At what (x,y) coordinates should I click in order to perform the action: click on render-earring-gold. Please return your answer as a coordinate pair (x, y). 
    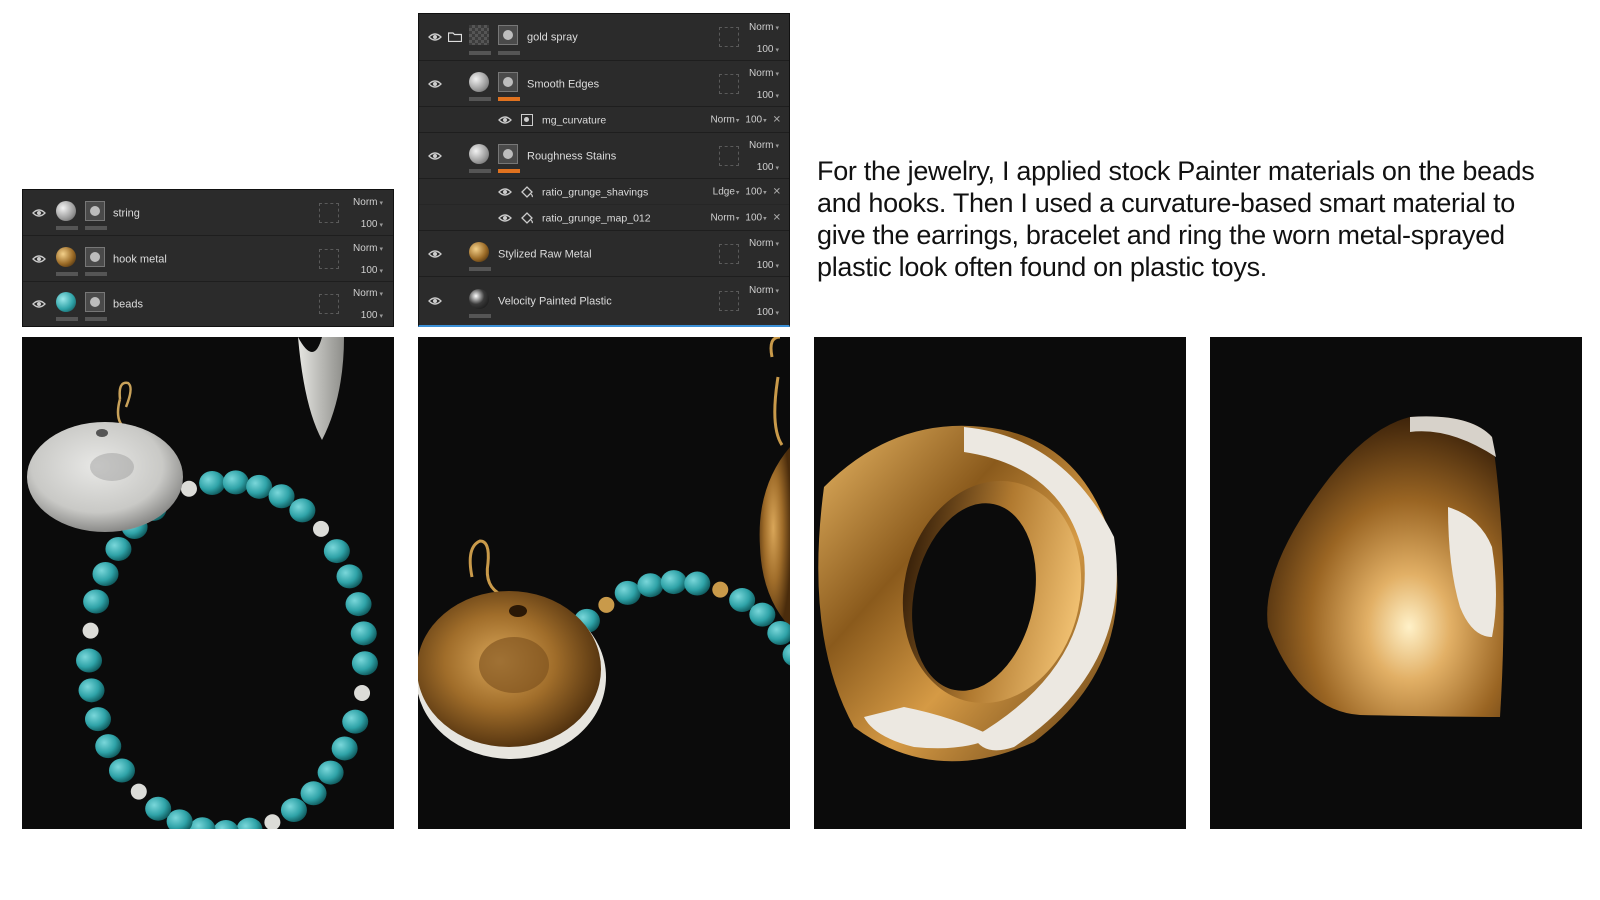
    Looking at the image, I should click on (604, 583).